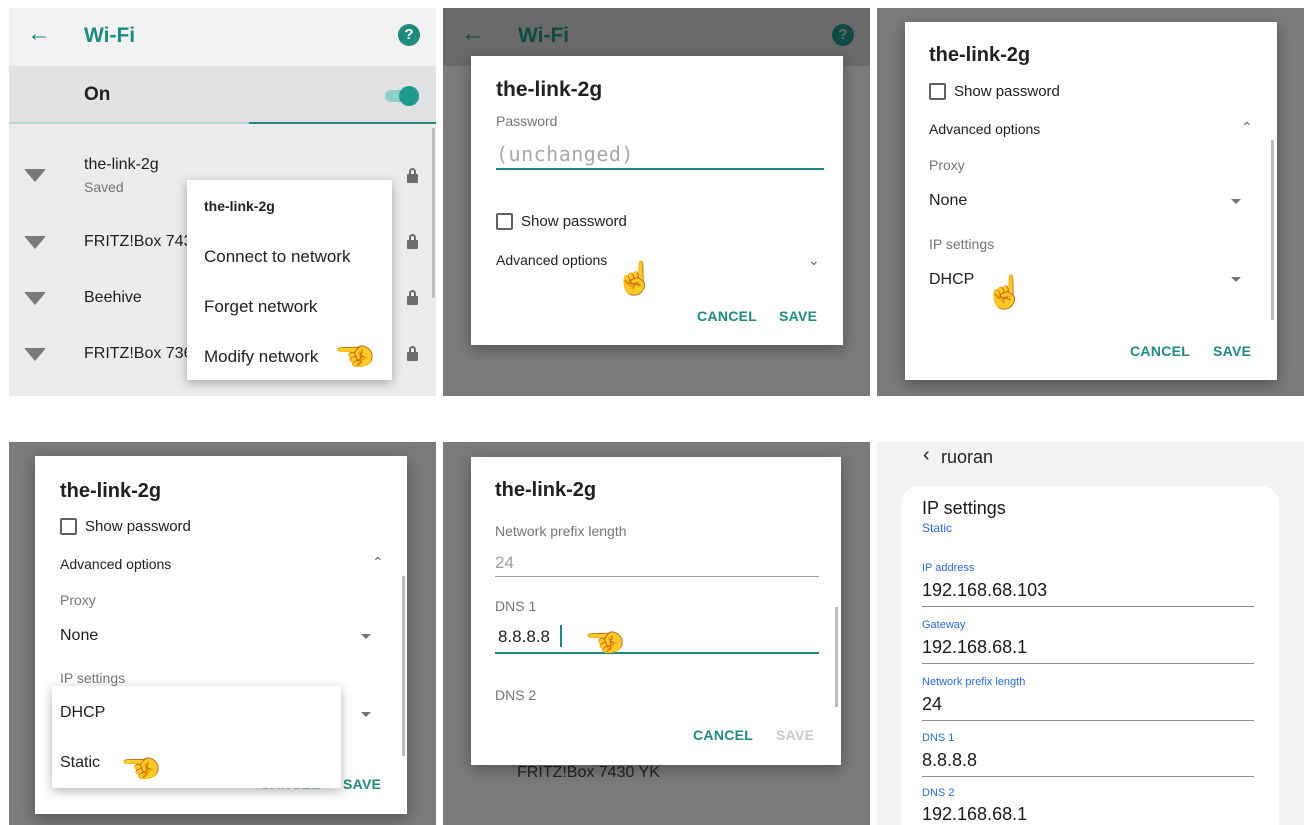 This screenshot has height=825, width=1309. What do you see at coordinates (97, 94) in the screenshot?
I see `switch-label: On` at bounding box center [97, 94].